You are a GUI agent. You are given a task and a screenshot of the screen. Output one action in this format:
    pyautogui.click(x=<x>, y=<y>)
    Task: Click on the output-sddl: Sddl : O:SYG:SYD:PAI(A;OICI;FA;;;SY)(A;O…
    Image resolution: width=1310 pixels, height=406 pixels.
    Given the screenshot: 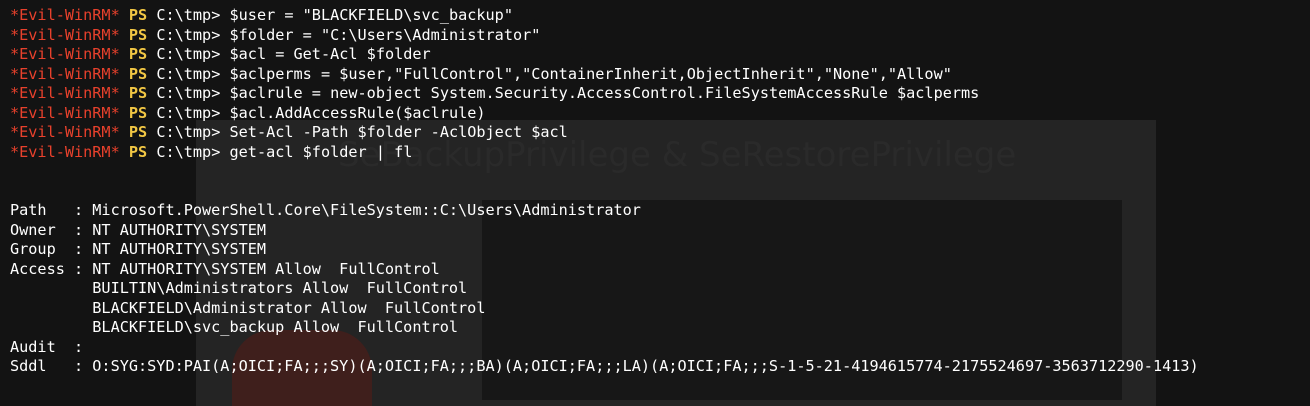 What is the action you would take?
    pyautogui.click(x=604, y=366)
    